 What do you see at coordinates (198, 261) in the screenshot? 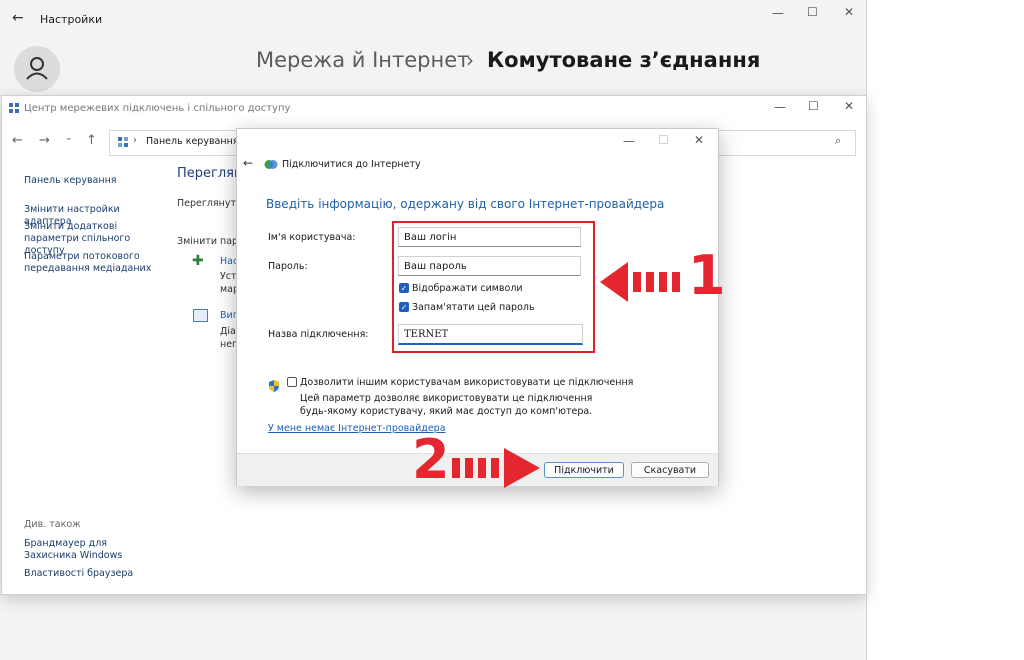
I see `new-connection-icon: ✚` at bounding box center [198, 261].